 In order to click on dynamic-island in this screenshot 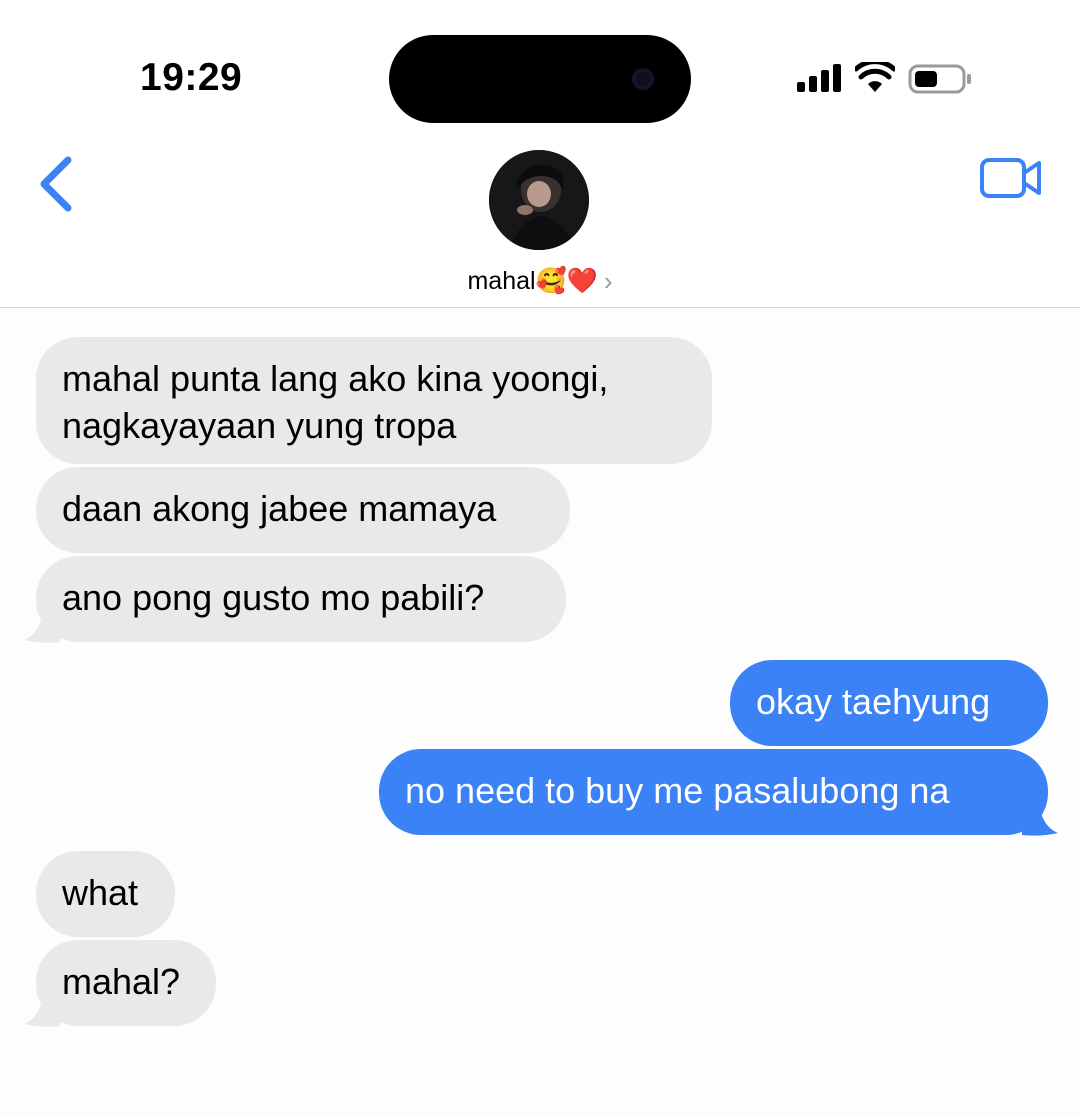, I will do `click(540, 79)`.